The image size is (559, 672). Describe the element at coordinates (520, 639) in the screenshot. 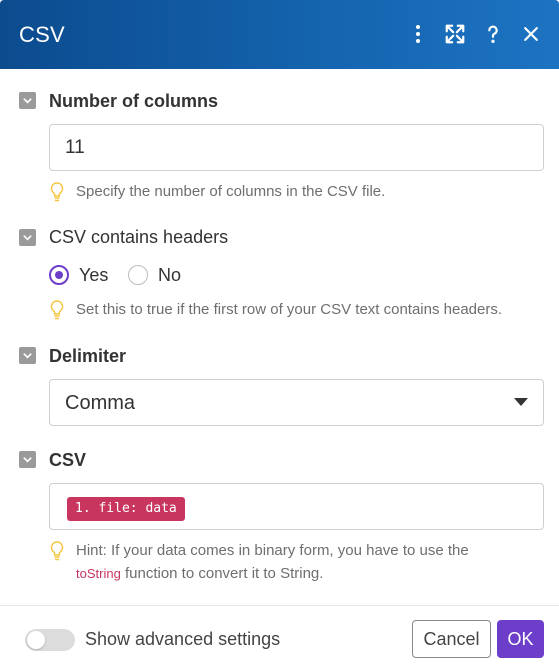

I see `ok-button: OK` at that location.